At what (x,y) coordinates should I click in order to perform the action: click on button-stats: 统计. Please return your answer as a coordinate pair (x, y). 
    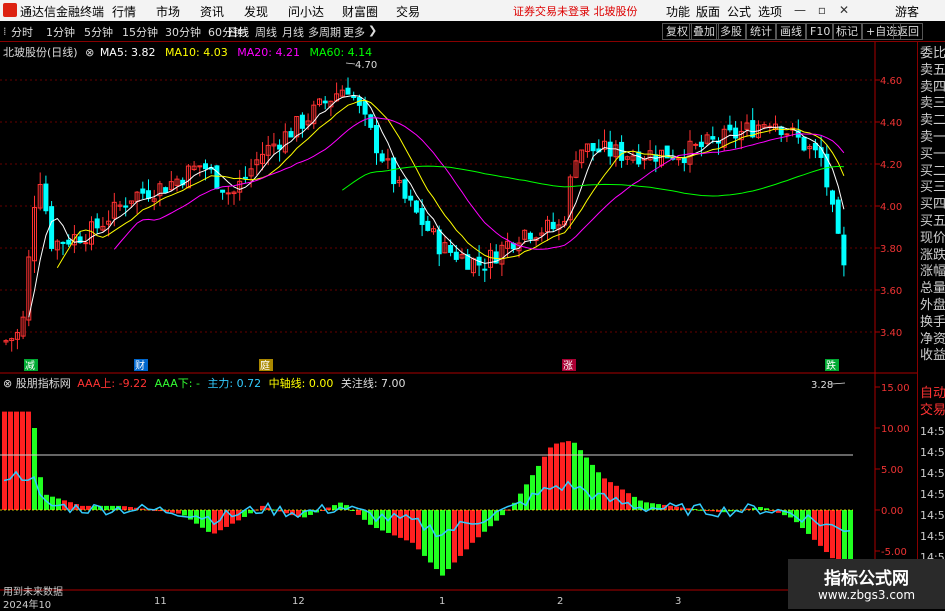
    Looking at the image, I should click on (761, 31).